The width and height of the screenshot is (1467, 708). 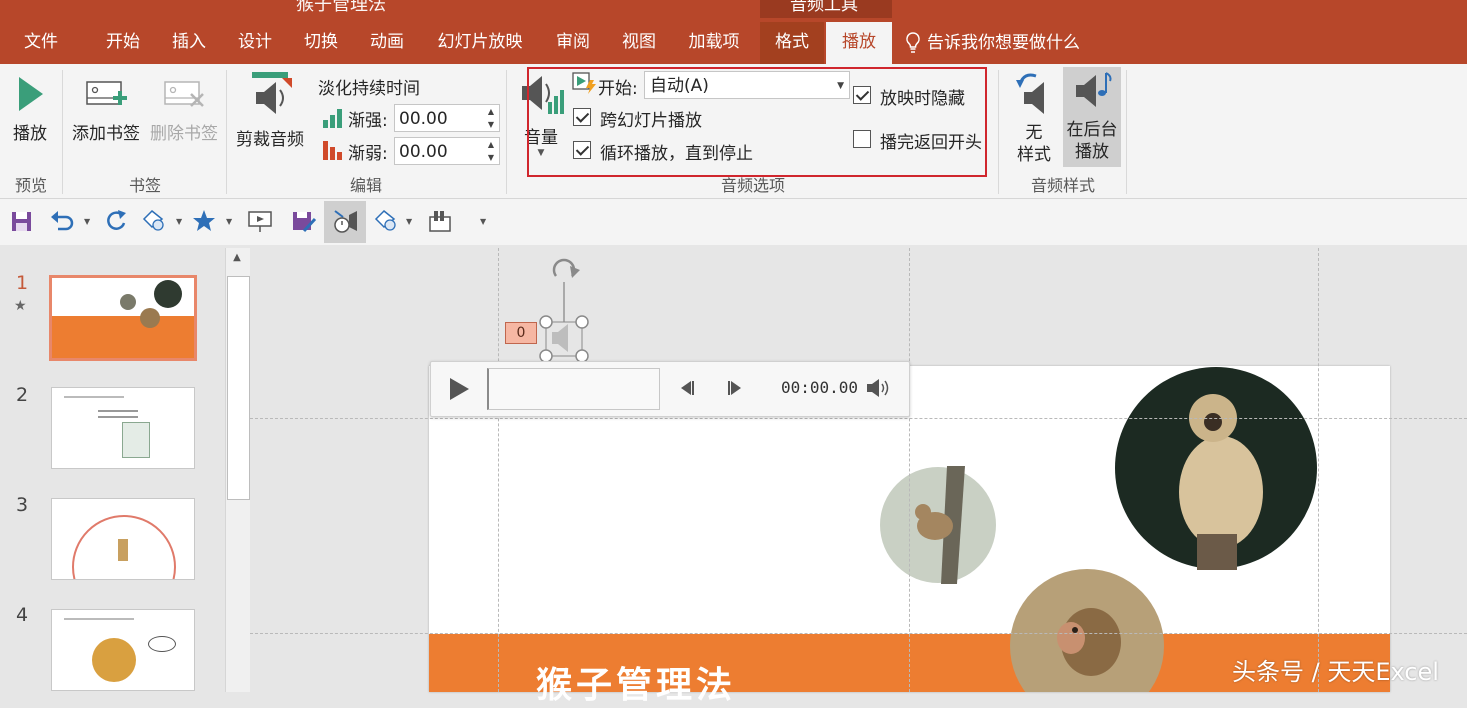 I want to click on star-effect-icon, so click(x=204, y=221).